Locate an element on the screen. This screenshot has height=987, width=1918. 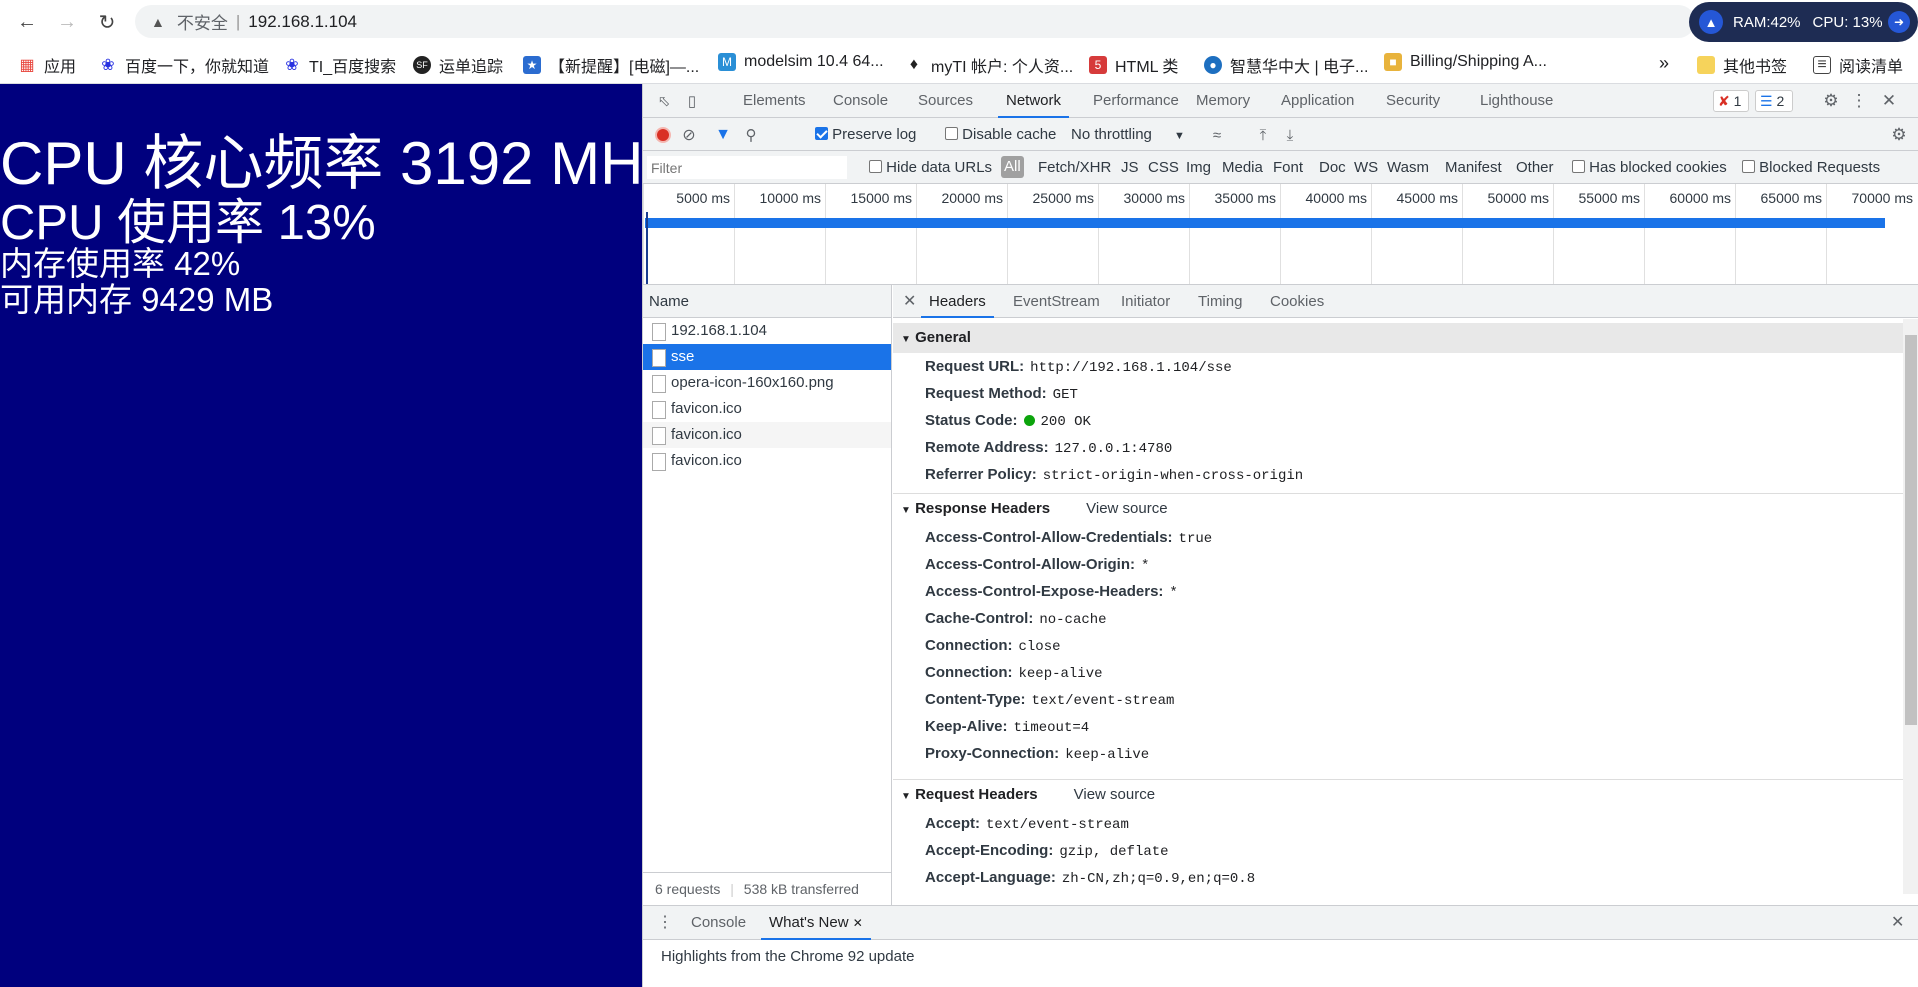
tab-elements: Elements is located at coordinates (774, 101).